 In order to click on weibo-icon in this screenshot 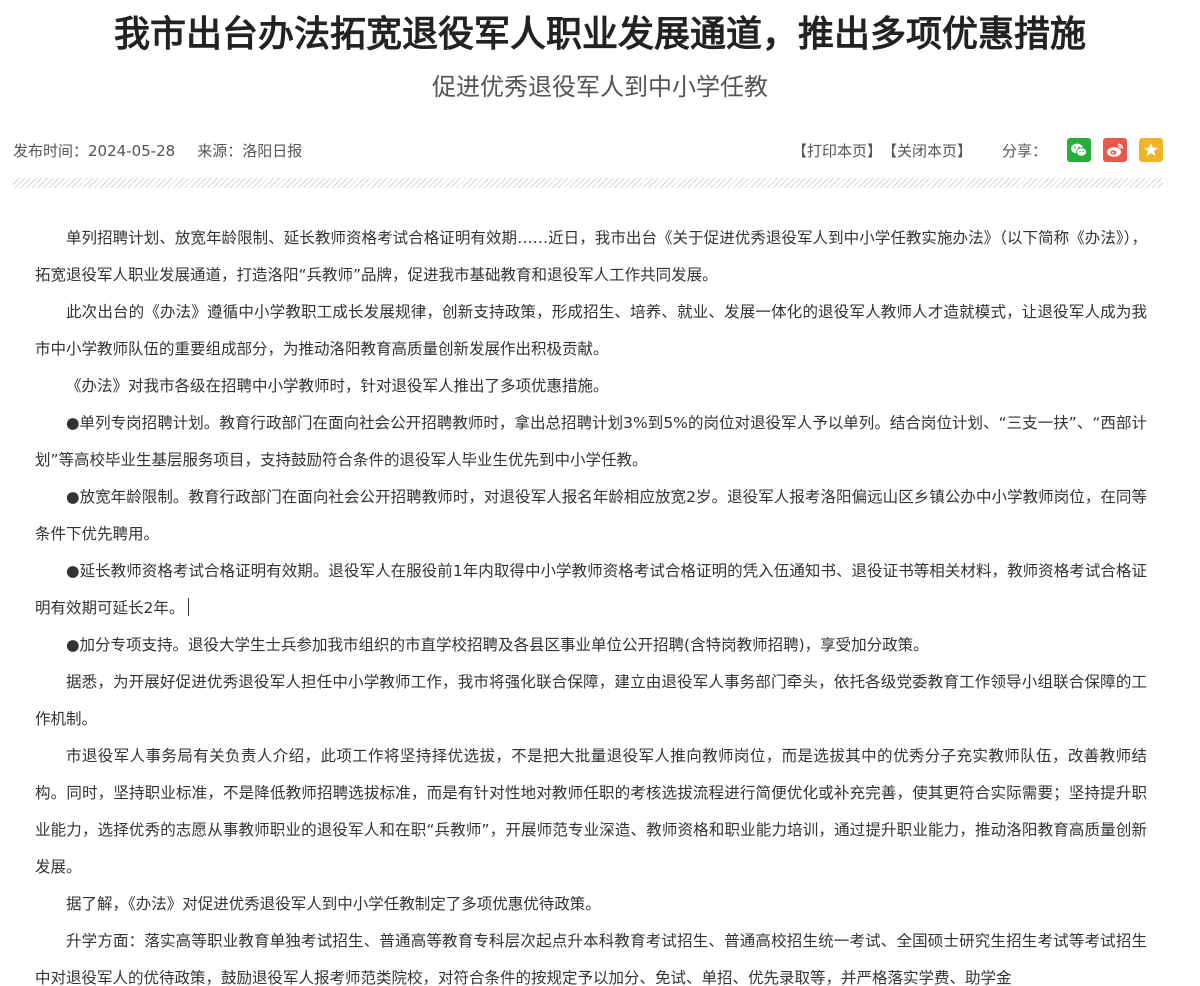, I will do `click(1115, 150)`.